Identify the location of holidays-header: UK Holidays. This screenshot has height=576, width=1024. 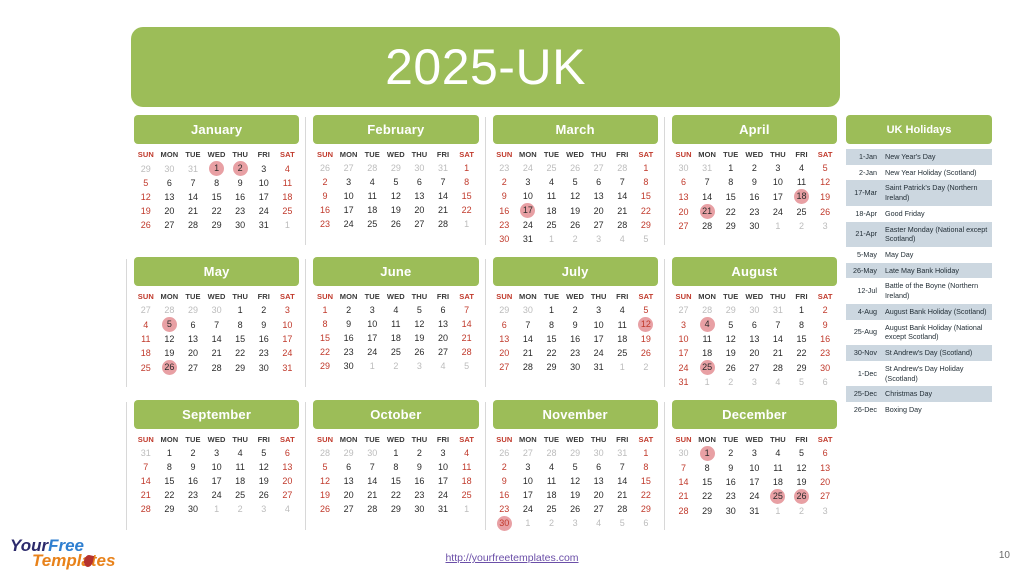
(919, 129).